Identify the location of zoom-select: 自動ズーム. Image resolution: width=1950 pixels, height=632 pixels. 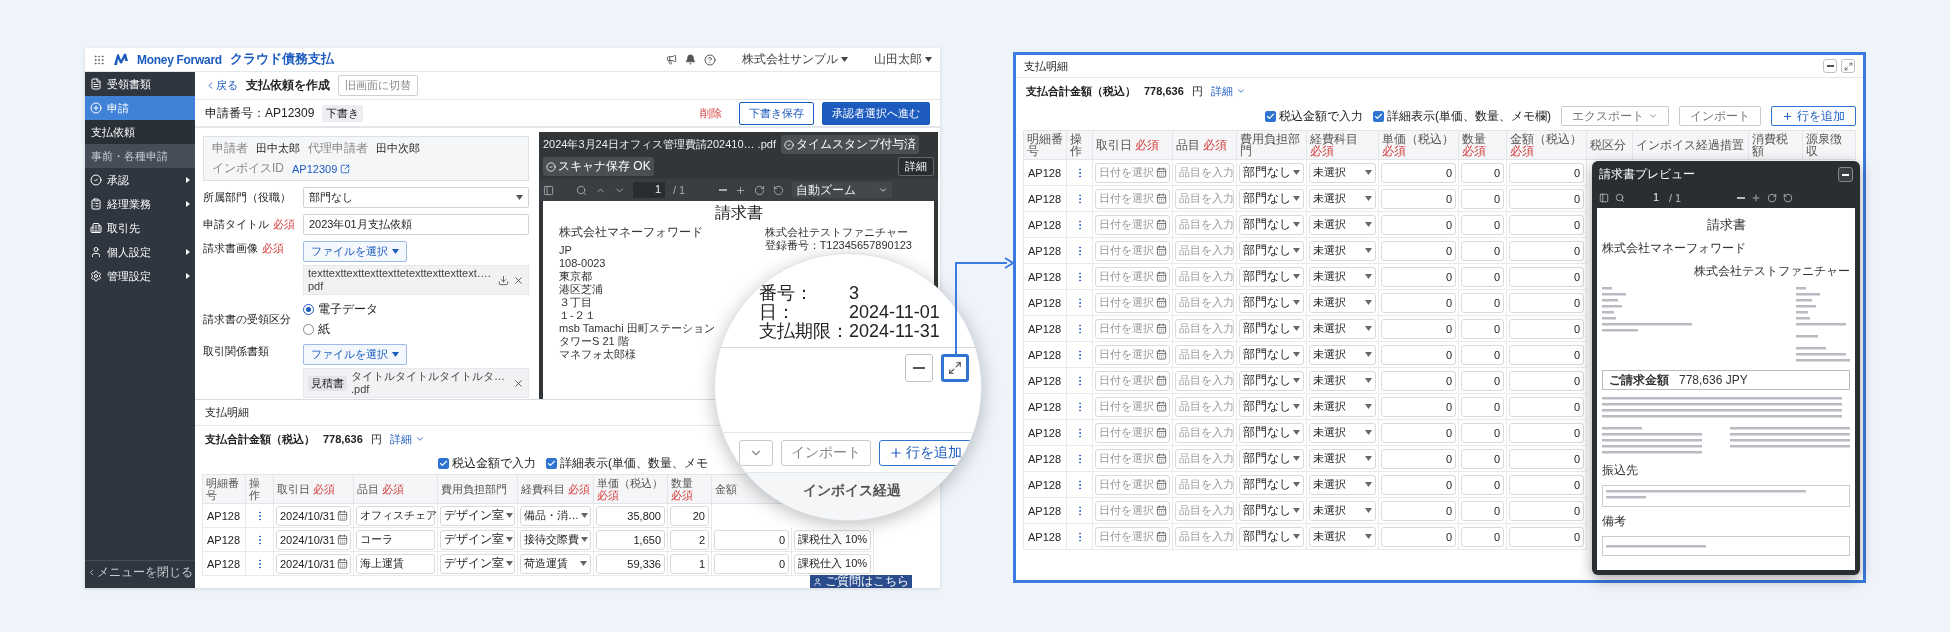
(842, 190).